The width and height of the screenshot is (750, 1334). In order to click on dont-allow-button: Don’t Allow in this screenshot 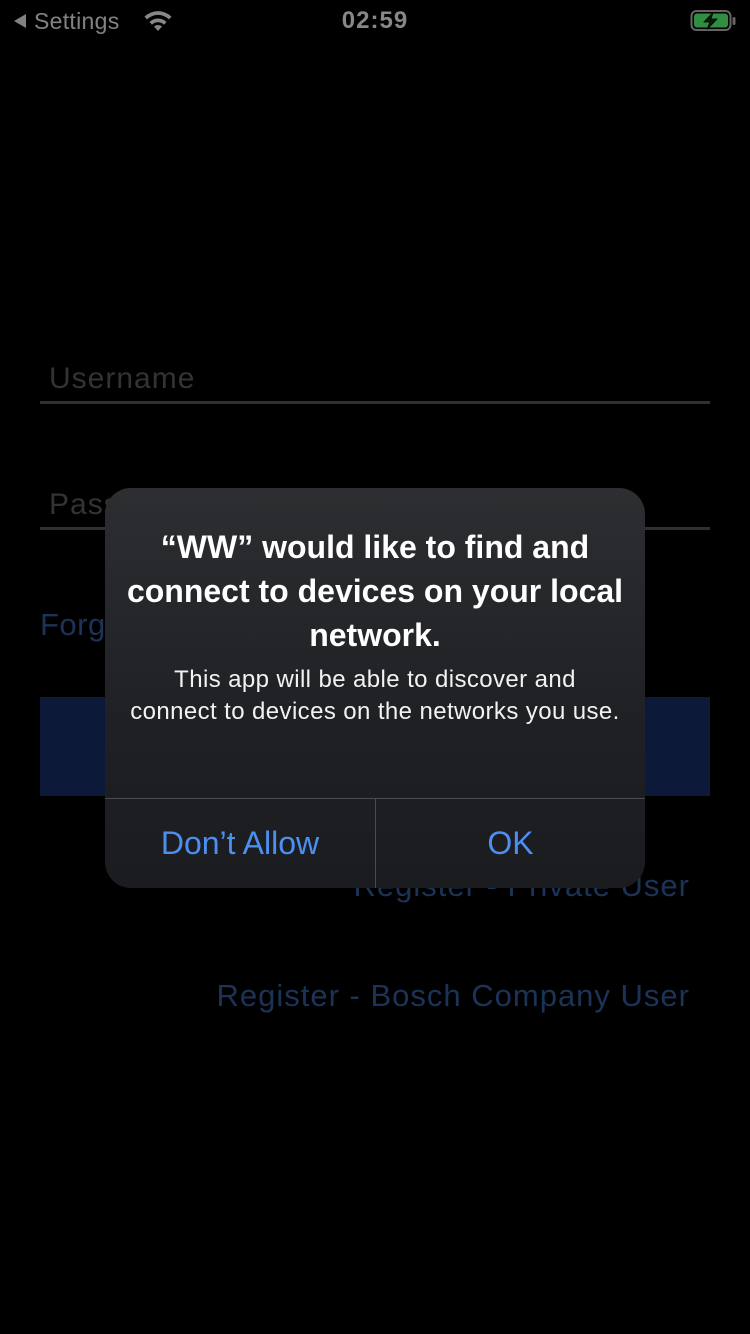, I will do `click(240, 843)`.